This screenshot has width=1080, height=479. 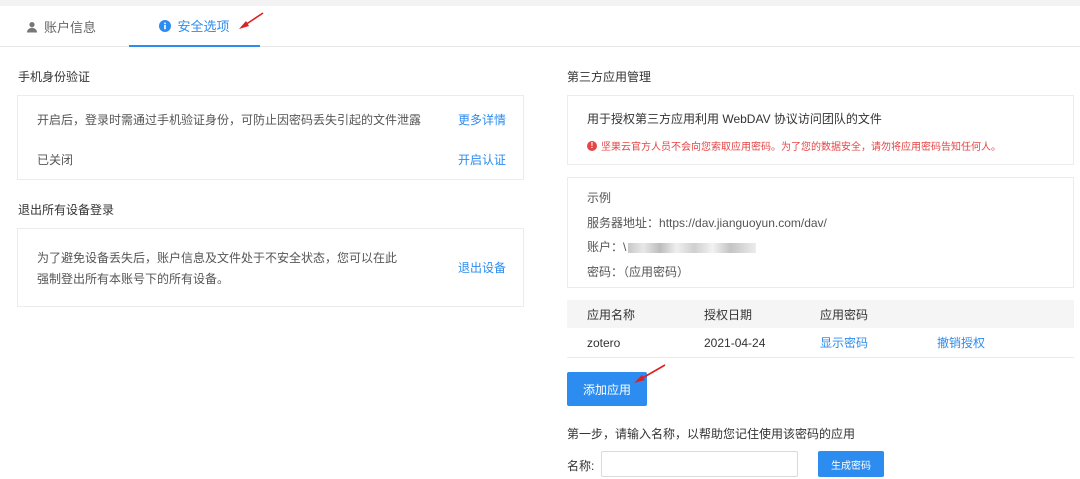 I want to click on server-address-row: 服务器地址：https://dav.jianguoyun.com/dav/, so click(x=707, y=222).